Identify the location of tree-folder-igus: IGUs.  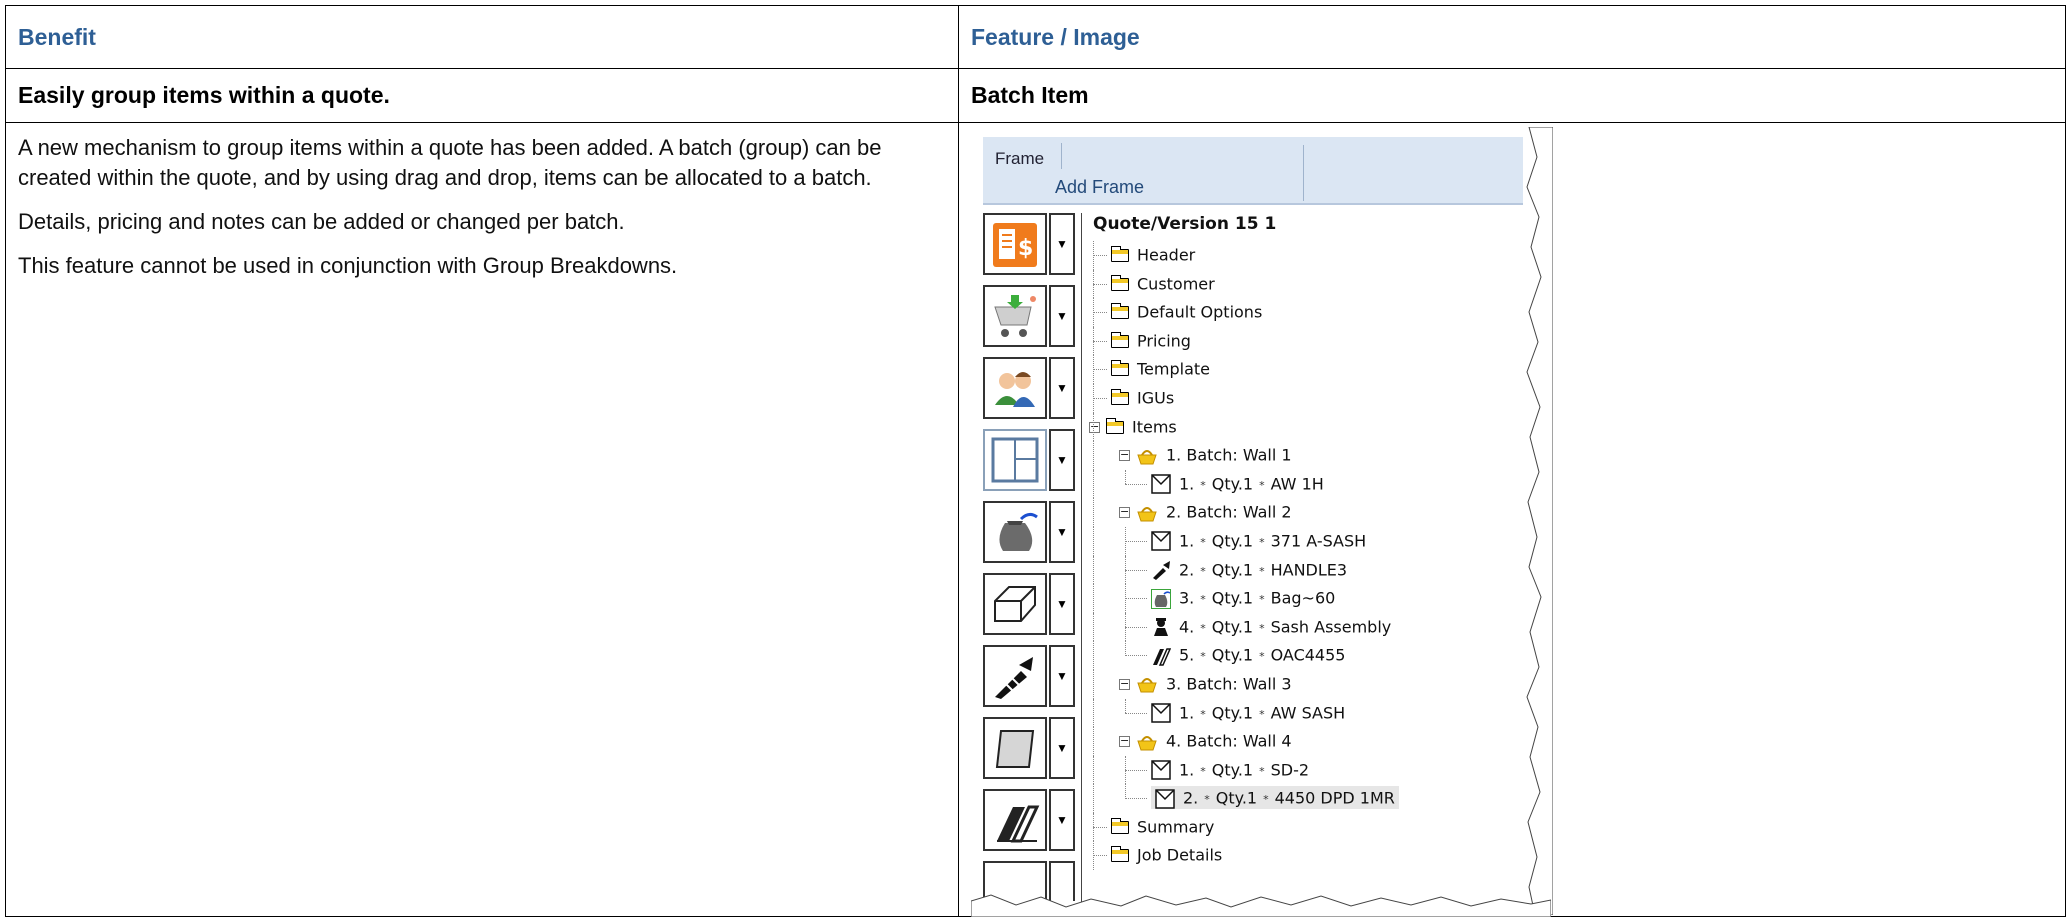
(1309, 398).